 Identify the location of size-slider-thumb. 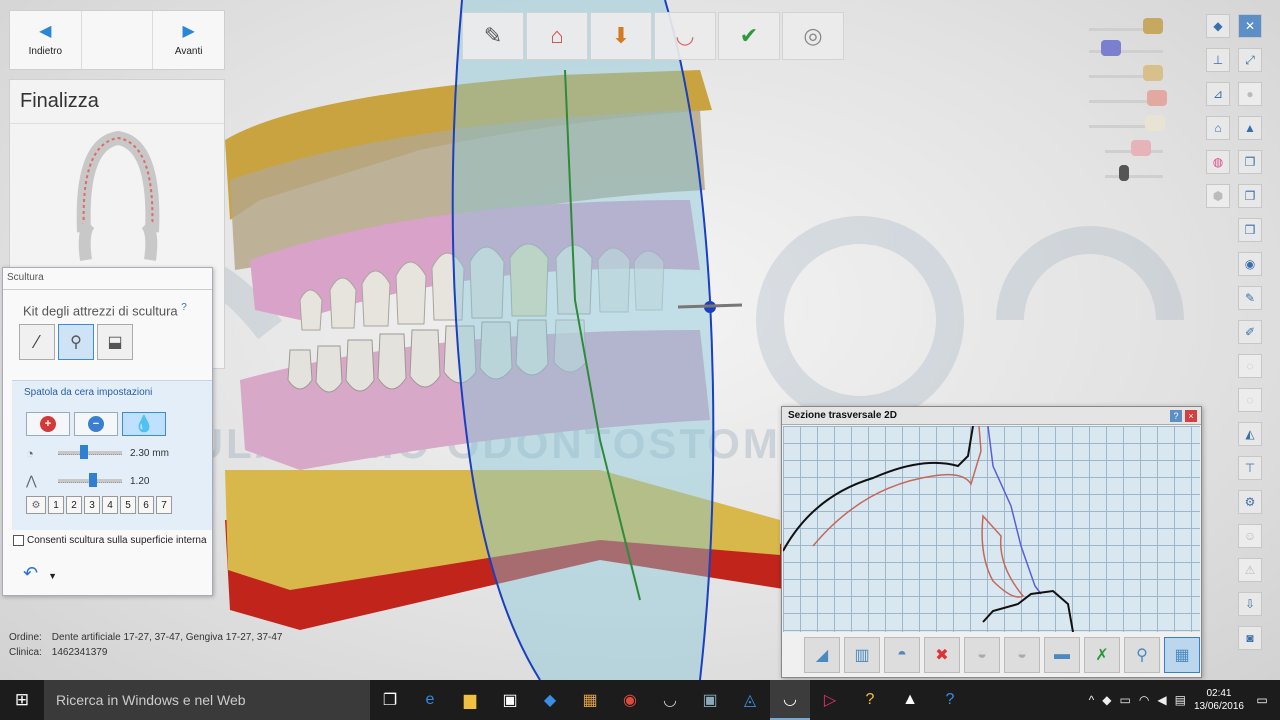
(84, 452).